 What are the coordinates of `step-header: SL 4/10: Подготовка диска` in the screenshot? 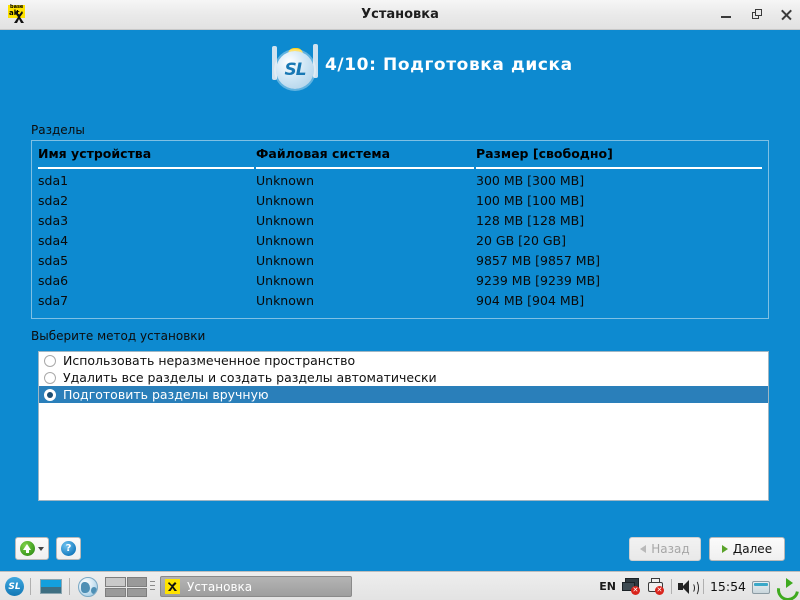 It's located at (400, 62).